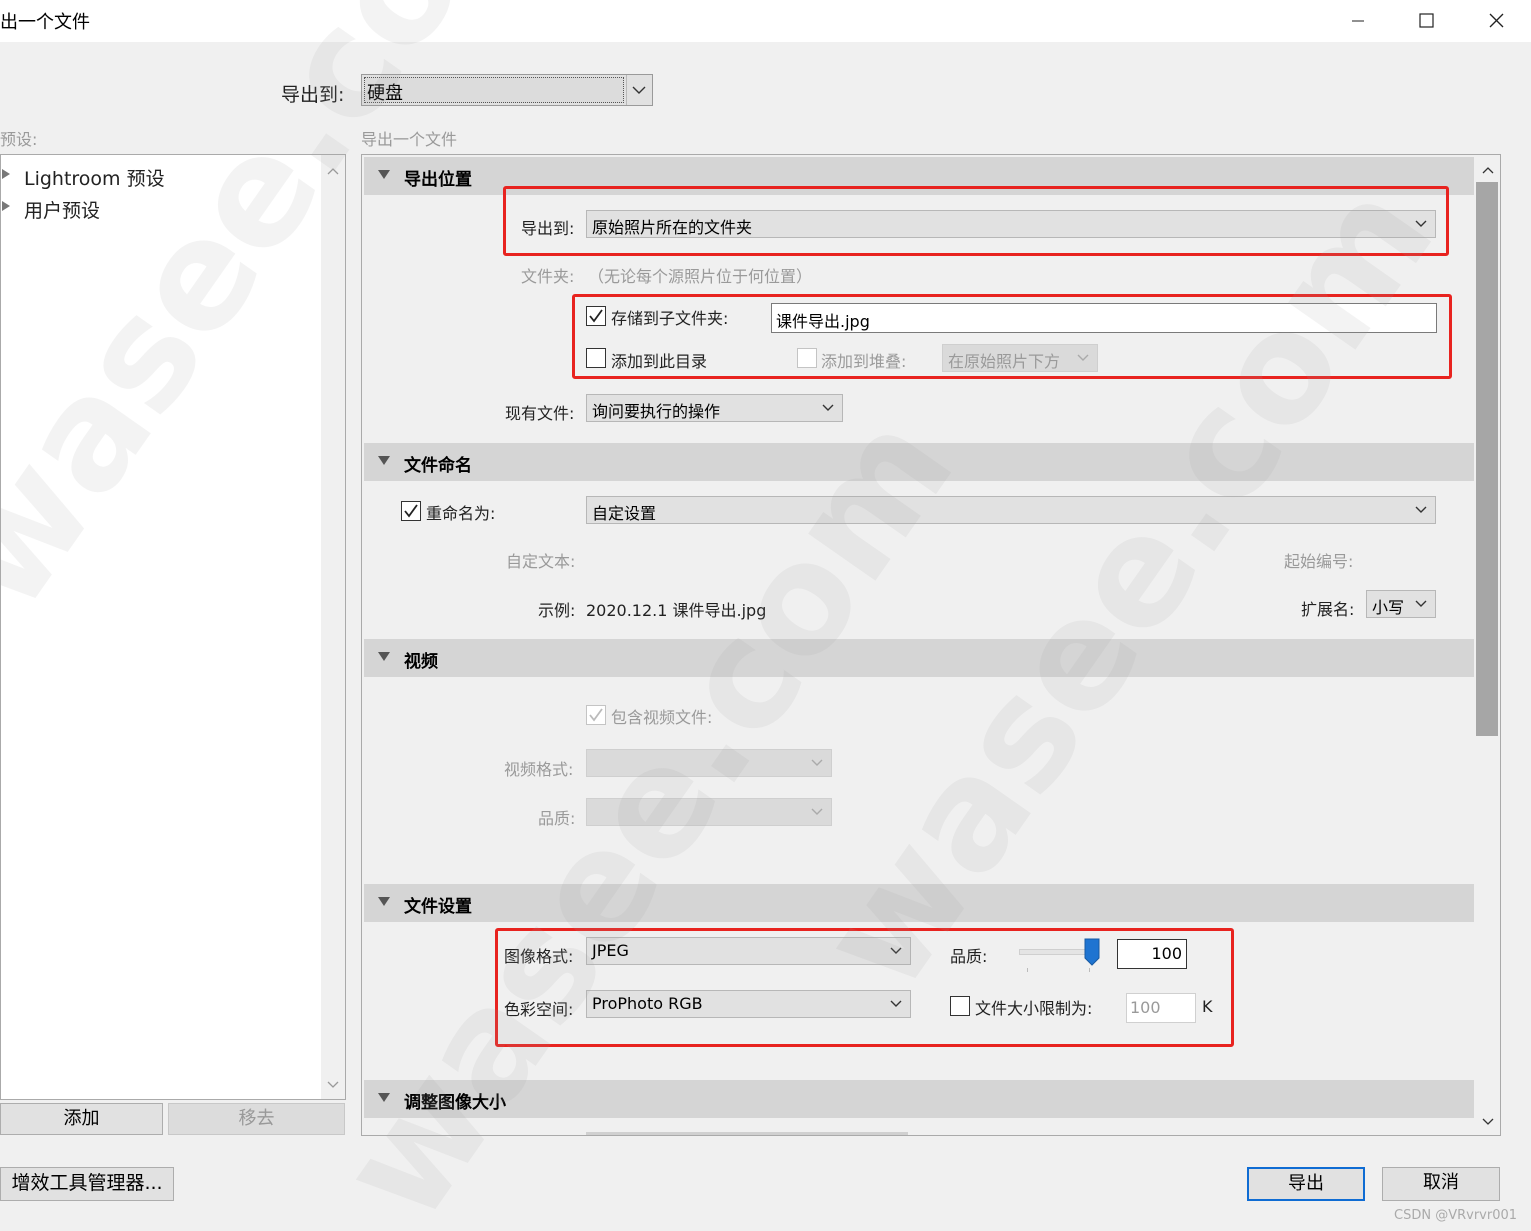  Describe the element at coordinates (656, 411) in the screenshot. I see `existing-files-value: 询问要执行的操作` at that location.